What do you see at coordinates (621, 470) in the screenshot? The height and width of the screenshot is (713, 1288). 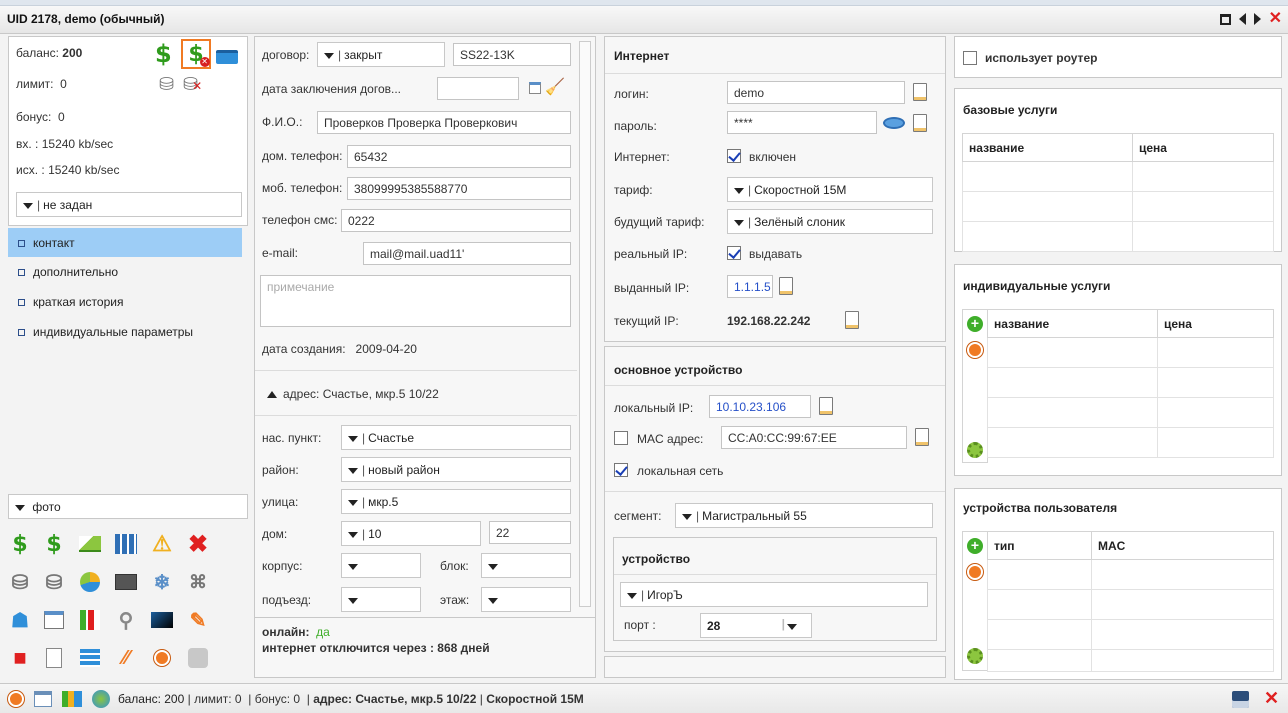 I see `local-net-checkbox` at bounding box center [621, 470].